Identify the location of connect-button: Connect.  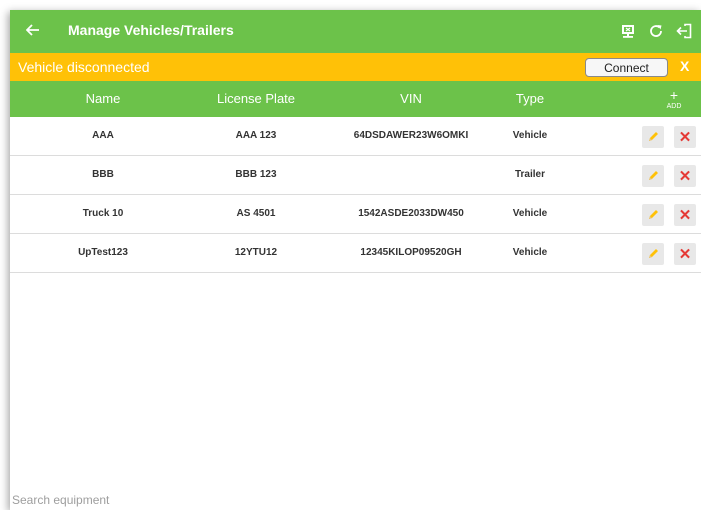
(626, 67).